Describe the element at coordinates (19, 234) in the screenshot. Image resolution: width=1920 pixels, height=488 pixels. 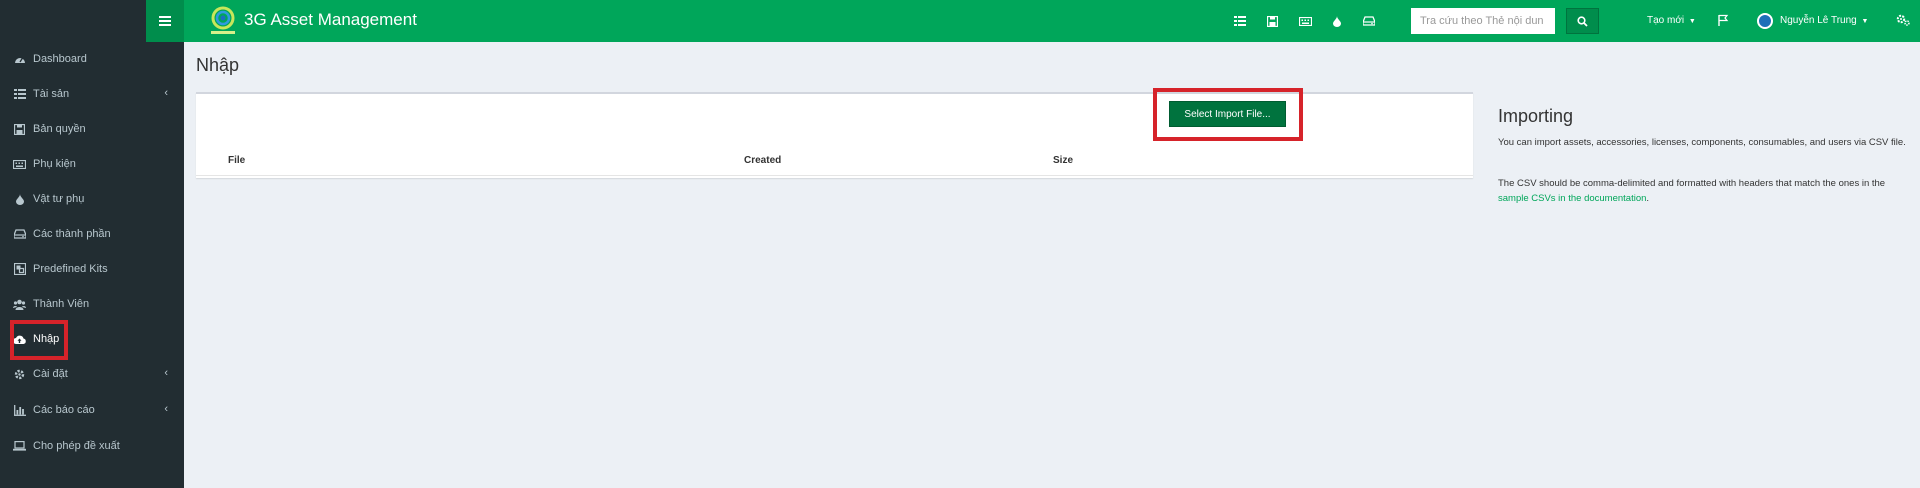
I see `hdd-icon` at that location.